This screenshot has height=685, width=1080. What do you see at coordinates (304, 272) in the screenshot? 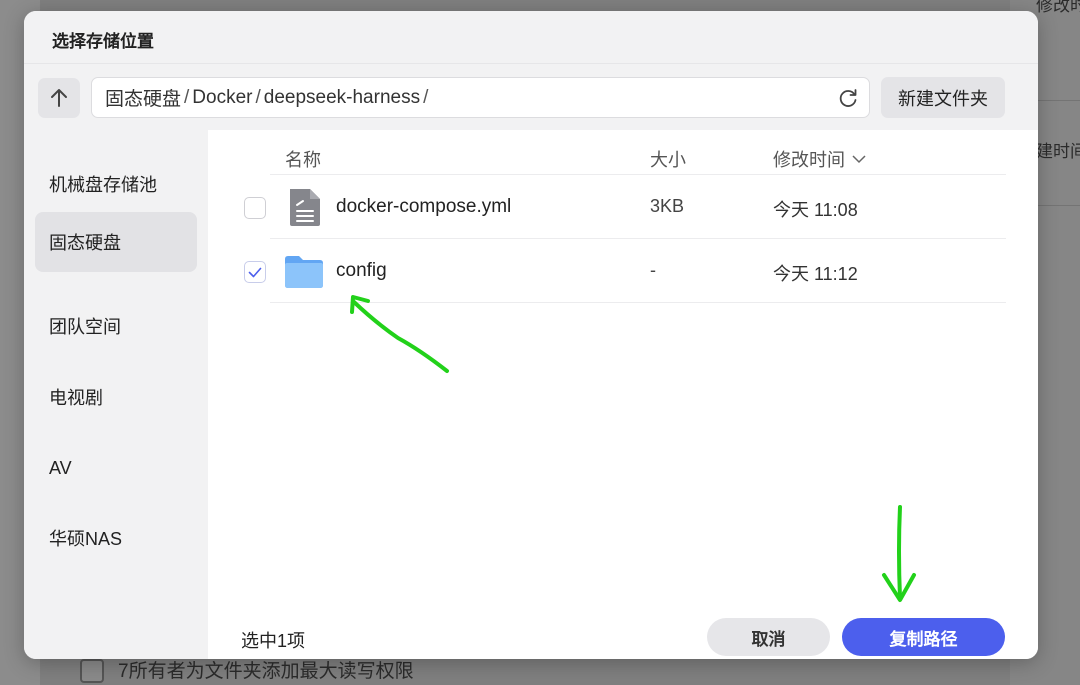
I see `folder-icon` at bounding box center [304, 272].